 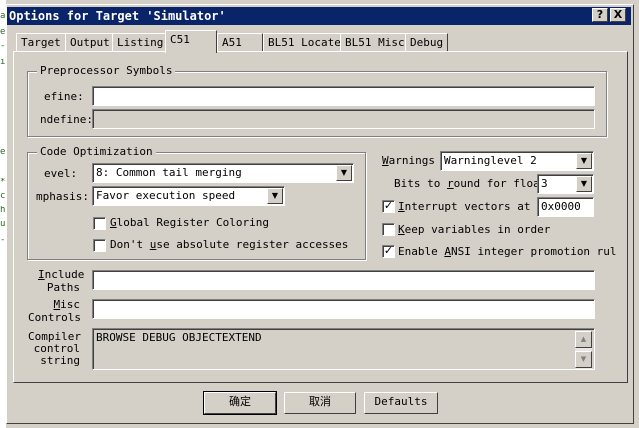 I want to click on tab-target: Target, so click(x=41, y=42).